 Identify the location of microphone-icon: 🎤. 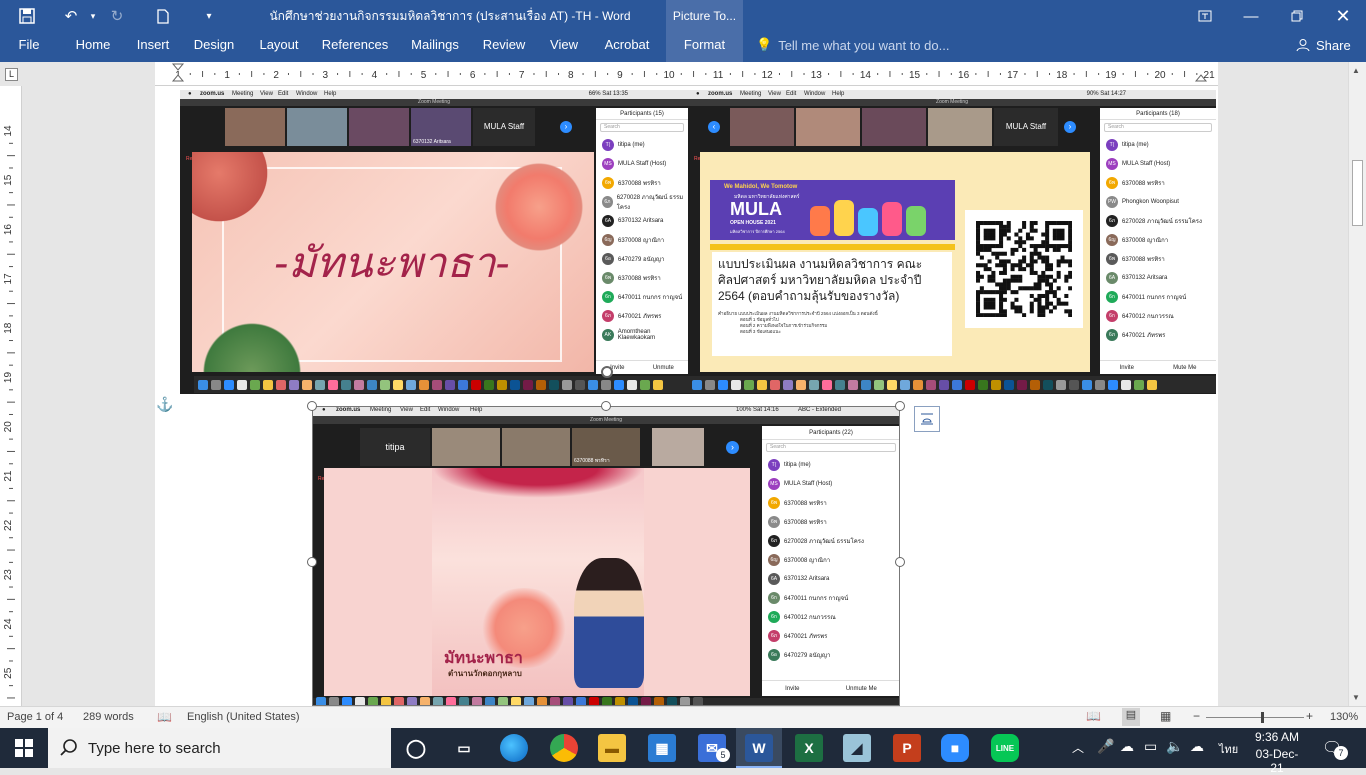
(1105, 746).